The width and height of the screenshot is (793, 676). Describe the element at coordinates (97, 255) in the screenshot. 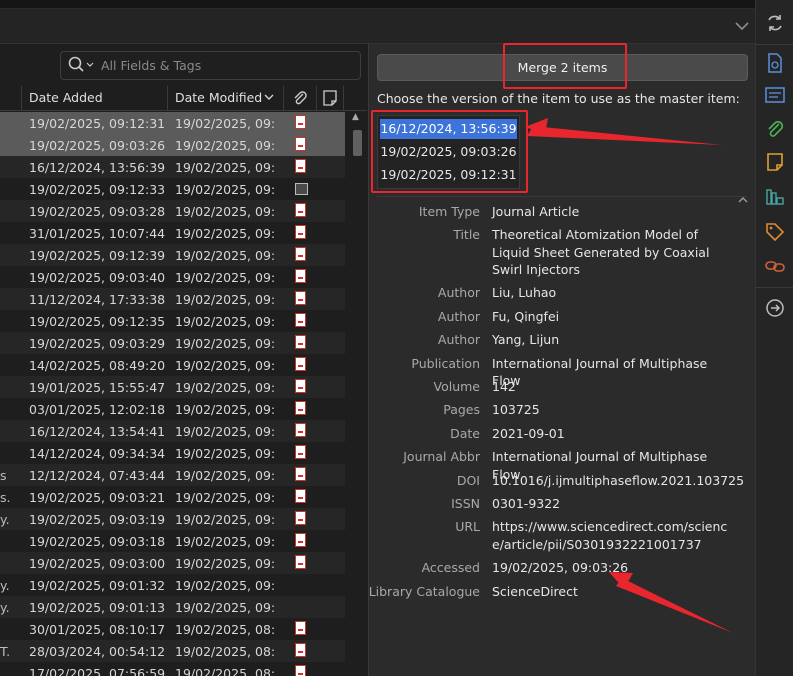

I see `date-added-cell: 19/02/2025, 09:12:39` at that location.